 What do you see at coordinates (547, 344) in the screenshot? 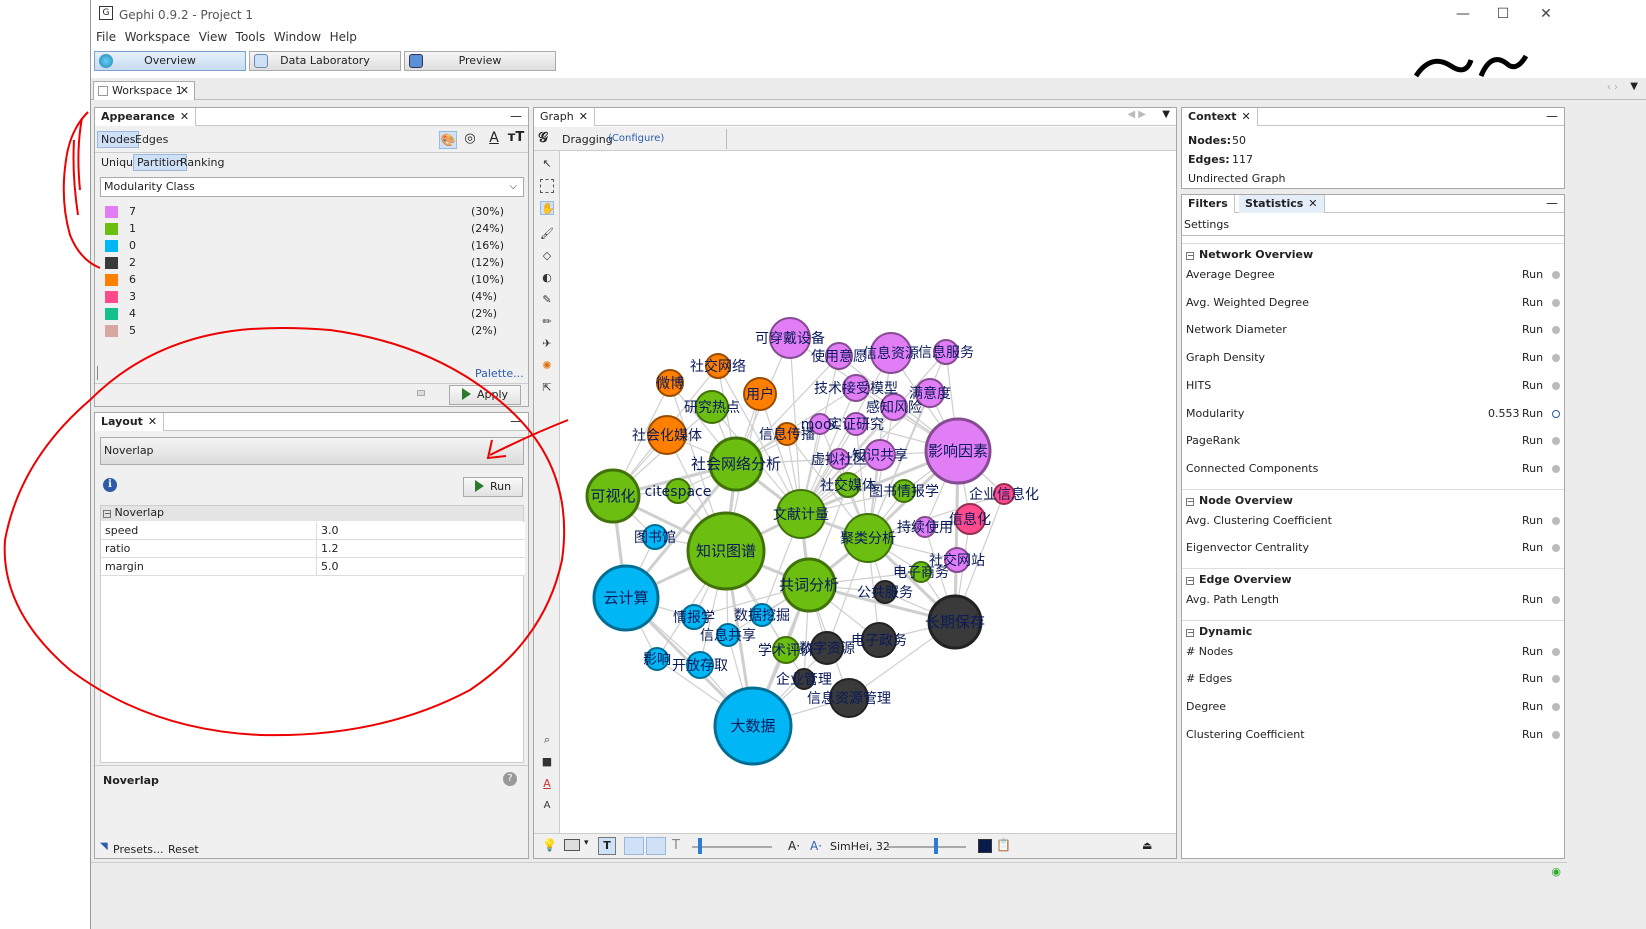
I see `airplane-icon: ✈` at bounding box center [547, 344].